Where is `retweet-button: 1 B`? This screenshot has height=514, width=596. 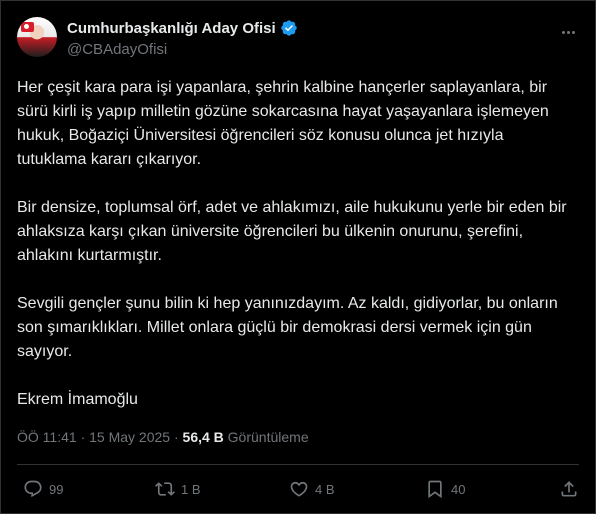
retweet-button: 1 B is located at coordinates (178, 489).